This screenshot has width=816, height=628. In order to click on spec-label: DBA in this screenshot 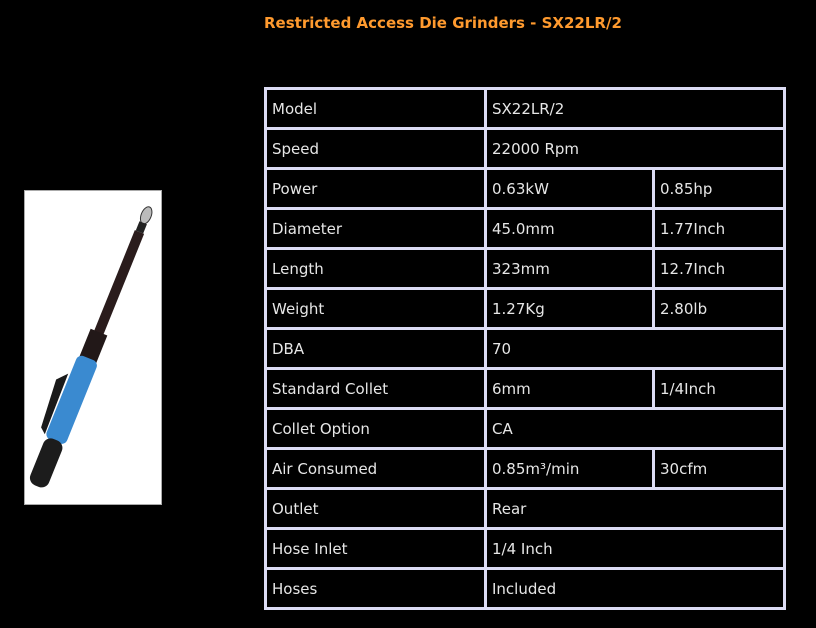, I will do `click(375, 348)`.